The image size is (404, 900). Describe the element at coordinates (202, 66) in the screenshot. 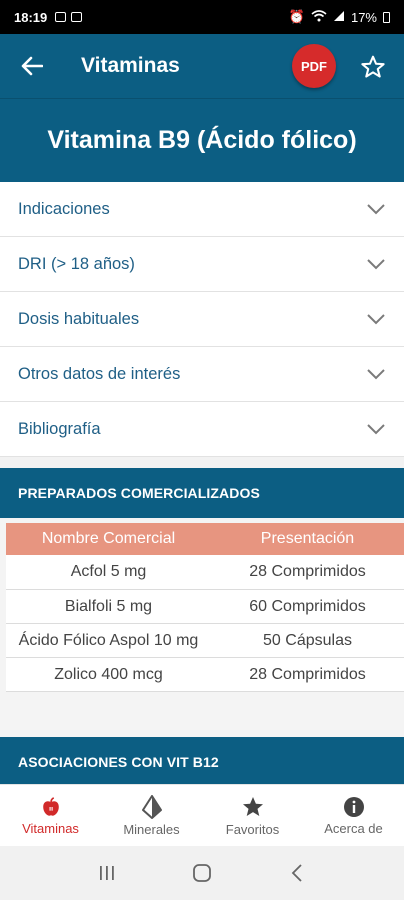

I see `app-bar: Vitaminas PDF` at that location.